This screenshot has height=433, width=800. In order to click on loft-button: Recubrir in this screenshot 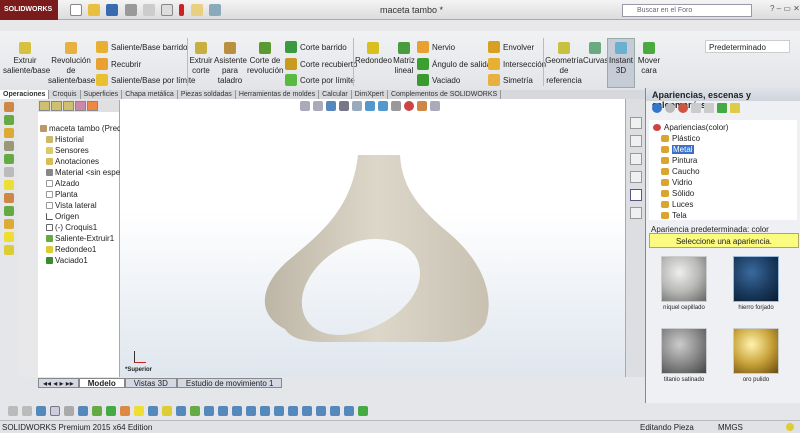, I will do `click(118, 64)`.